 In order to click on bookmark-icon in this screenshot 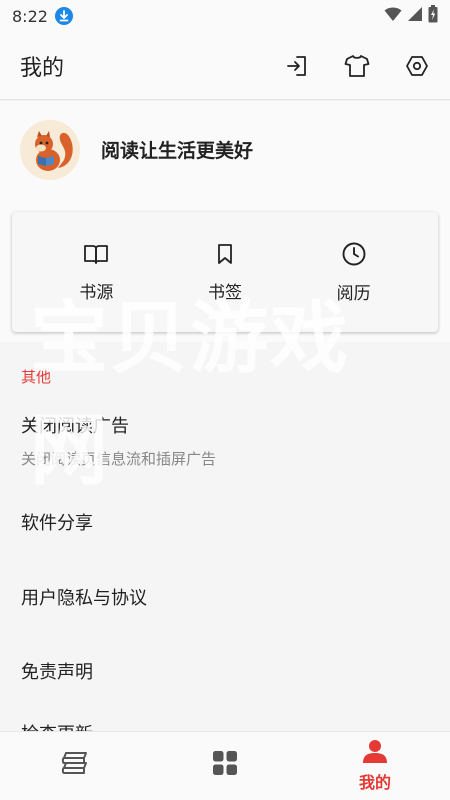, I will do `click(225, 256)`.